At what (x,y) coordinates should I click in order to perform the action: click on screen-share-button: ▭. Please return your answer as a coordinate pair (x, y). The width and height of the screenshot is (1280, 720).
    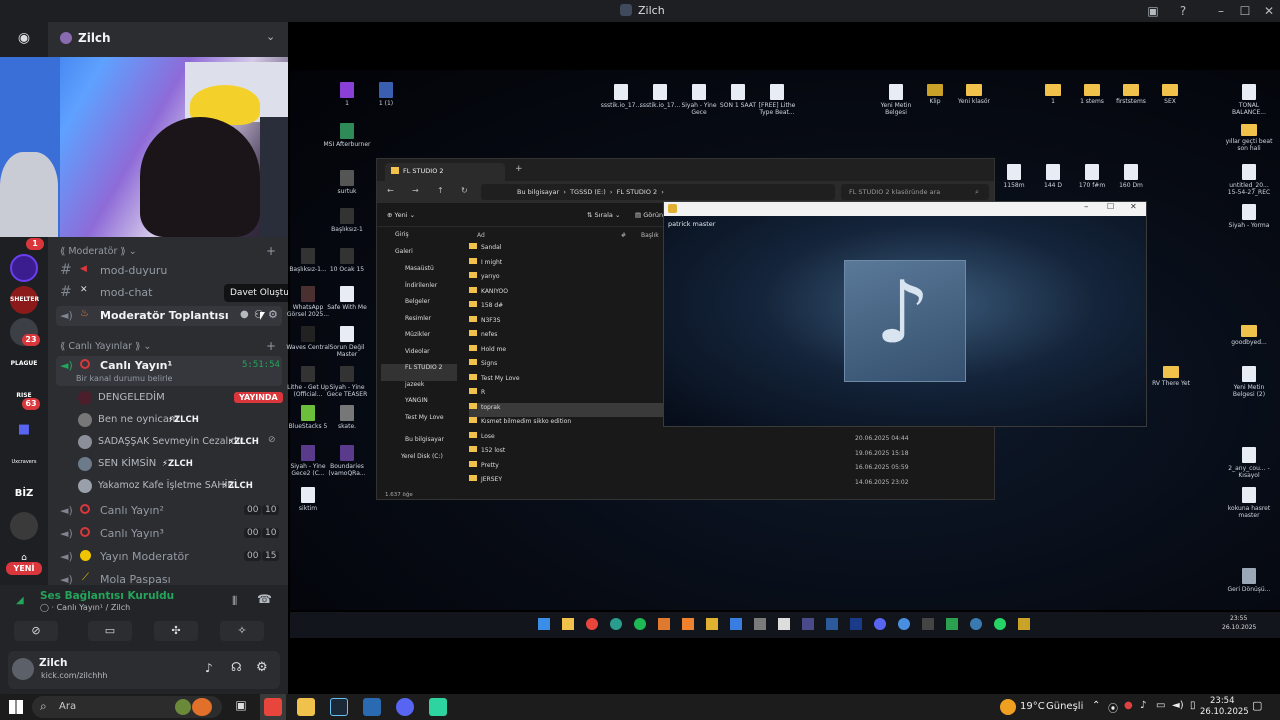
    Looking at the image, I should click on (110, 631).